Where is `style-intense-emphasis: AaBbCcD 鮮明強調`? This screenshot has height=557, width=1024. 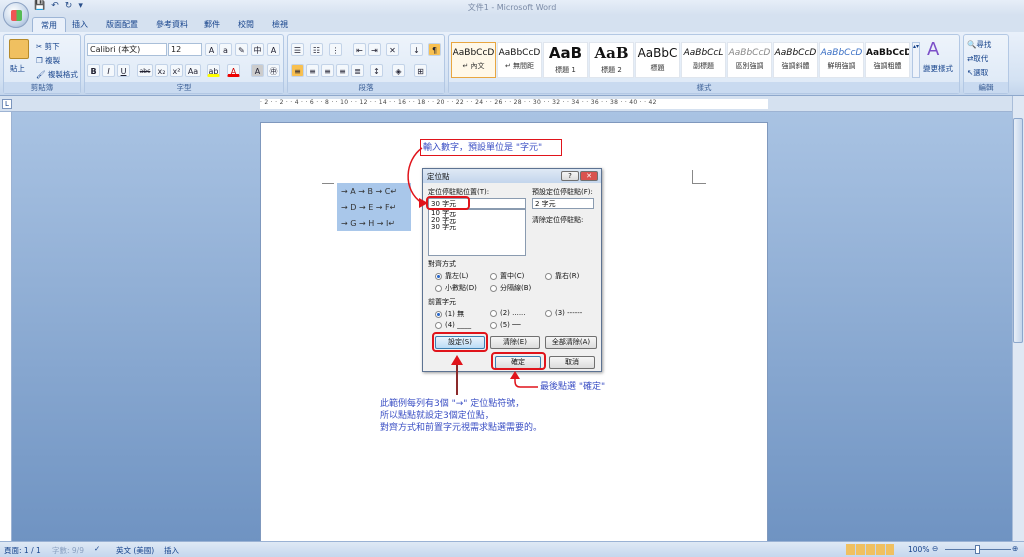
style-intense-emphasis: AaBbCcD 鮮明強調 is located at coordinates (841, 60).